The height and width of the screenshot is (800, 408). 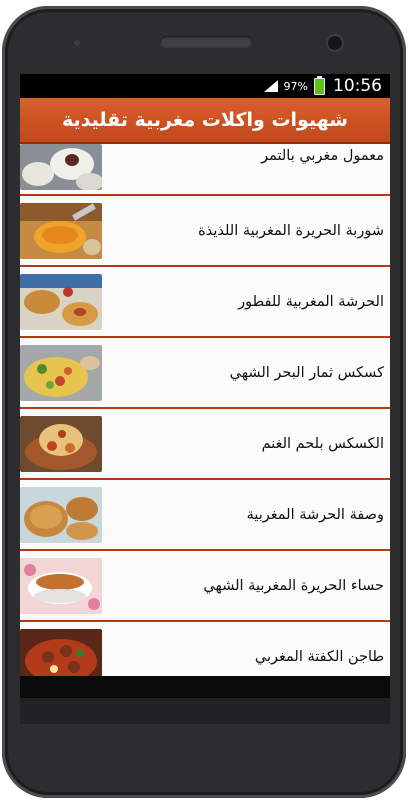 What do you see at coordinates (61, 167) in the screenshot?
I see `maamoul-image` at bounding box center [61, 167].